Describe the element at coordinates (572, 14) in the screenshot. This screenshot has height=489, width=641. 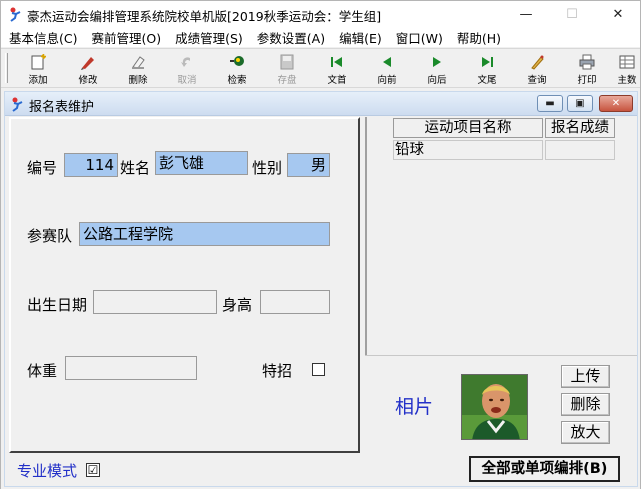
I see `maximize-button: ☐` at that location.